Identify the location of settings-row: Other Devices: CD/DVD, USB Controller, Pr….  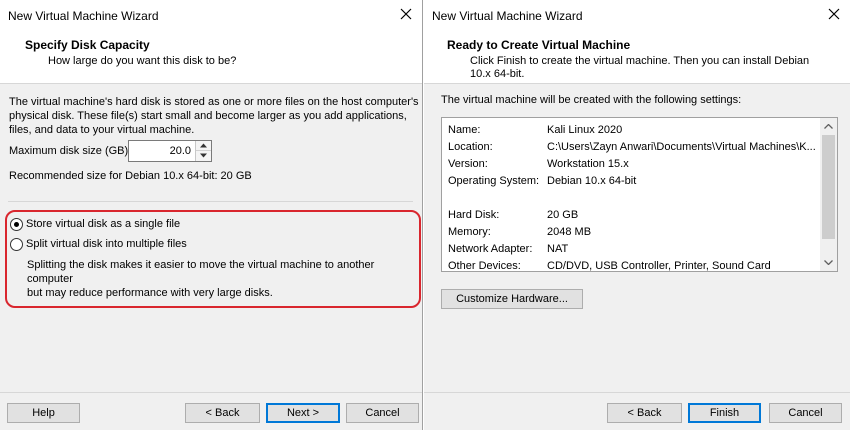
(632, 265).